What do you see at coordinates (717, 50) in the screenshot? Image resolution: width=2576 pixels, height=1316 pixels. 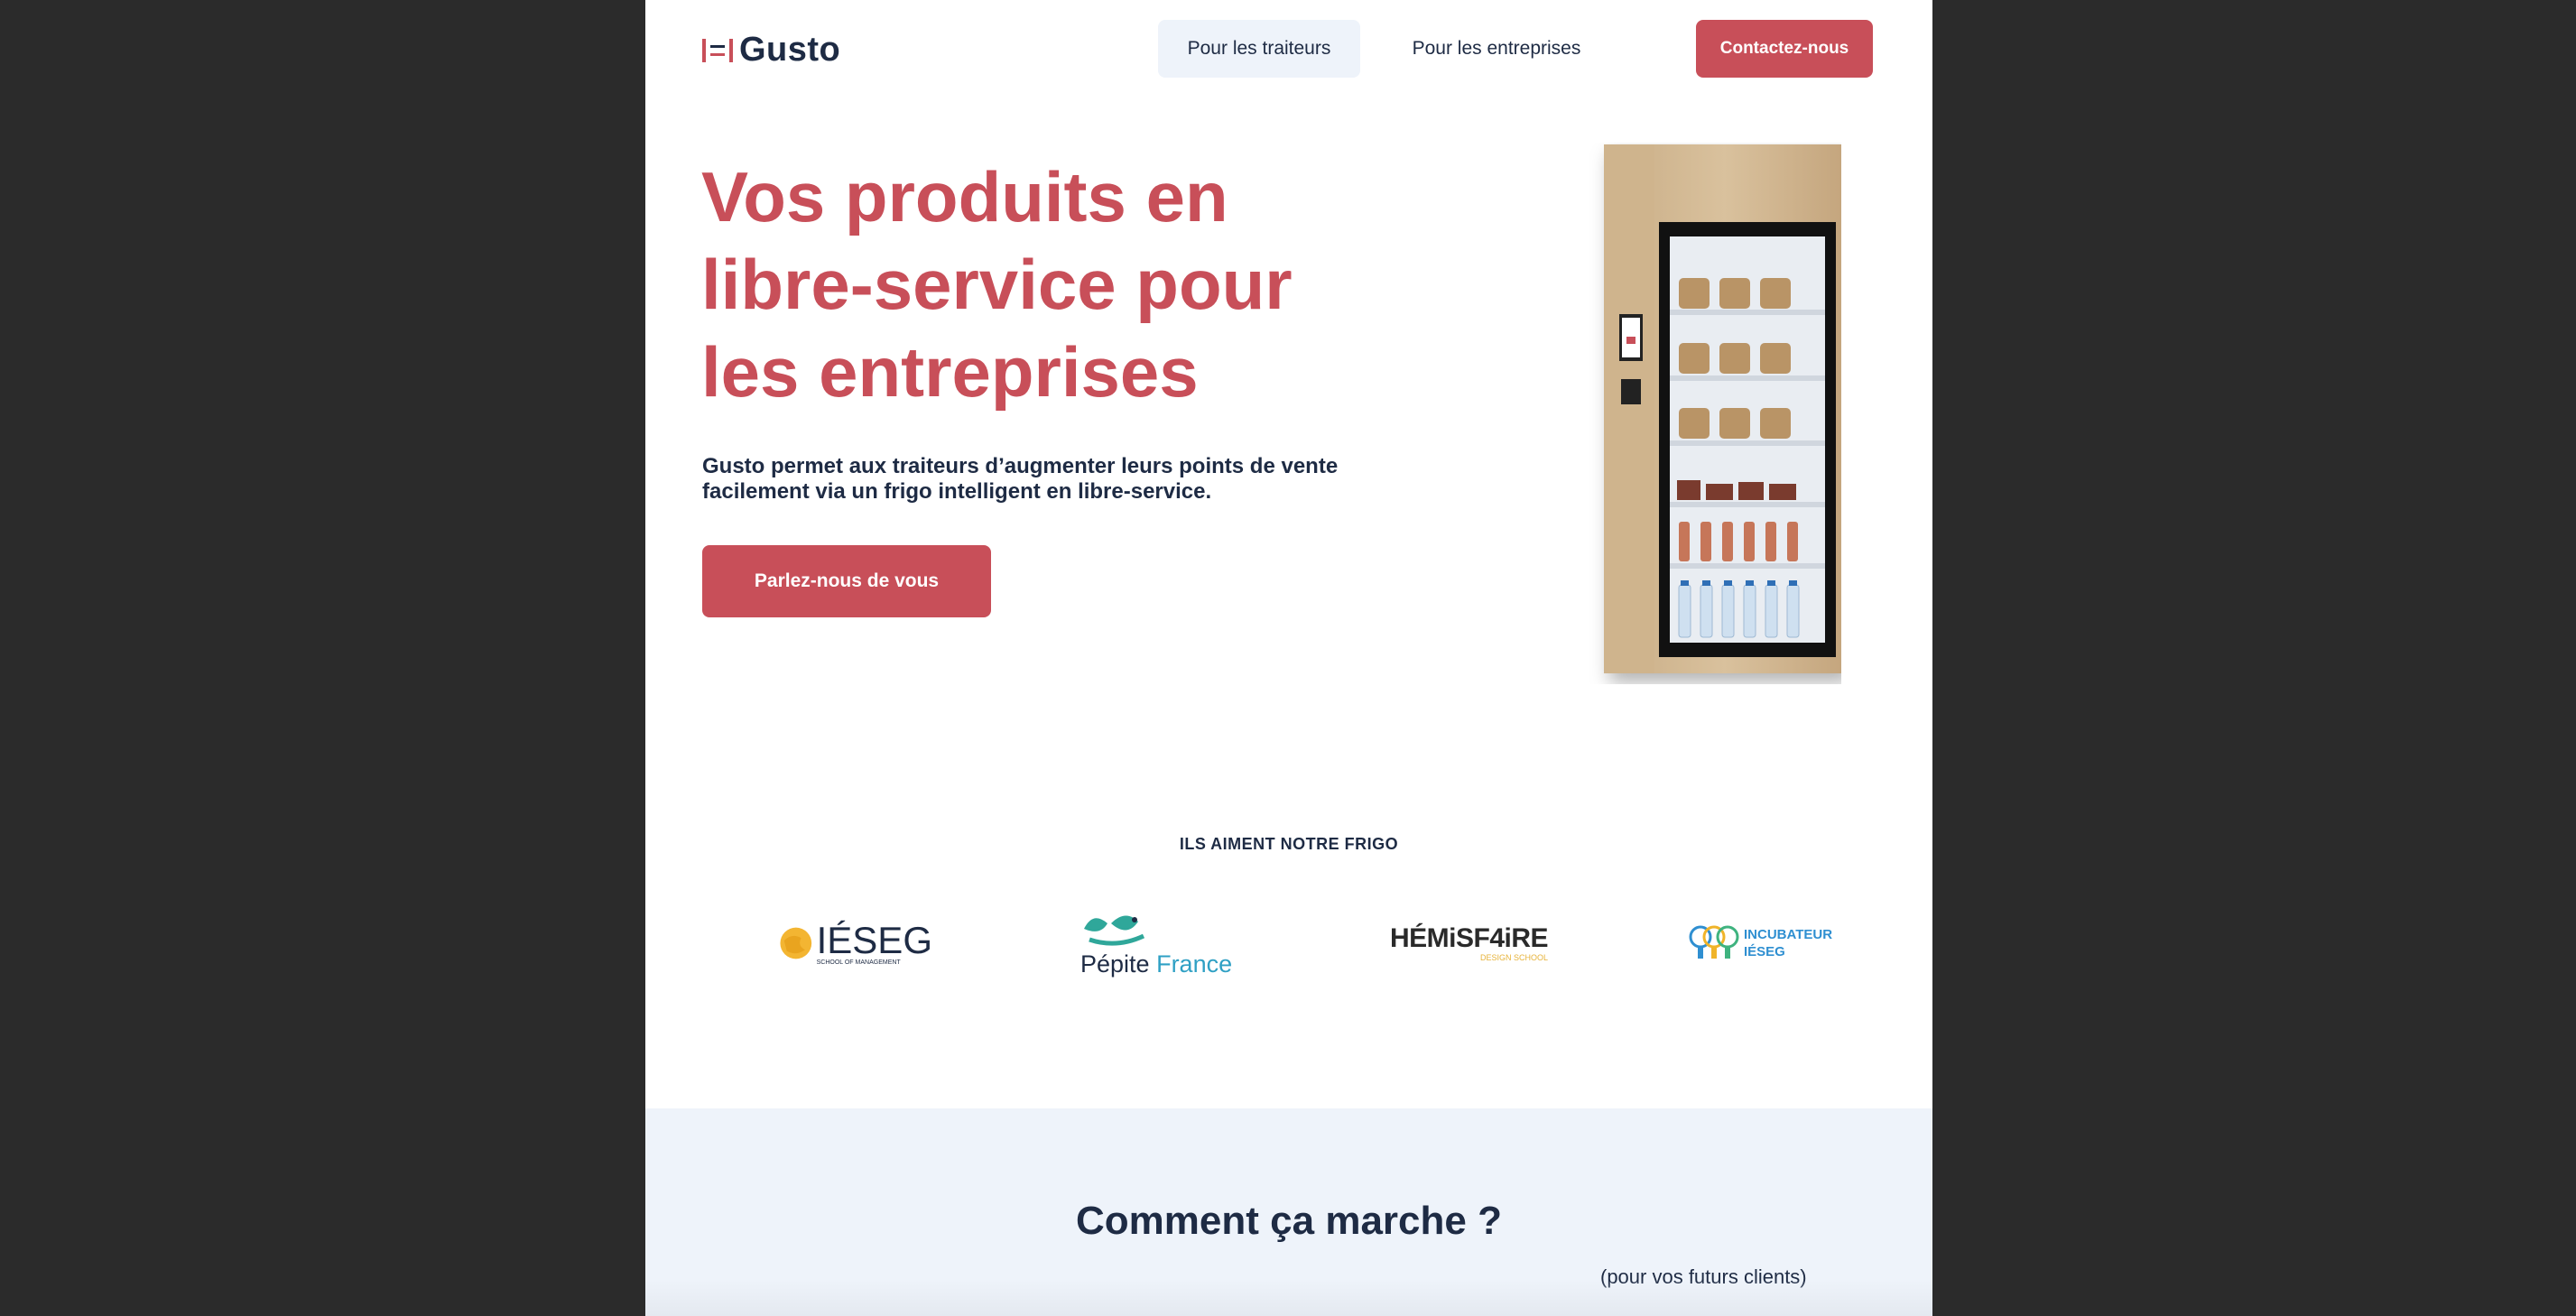 I see `gusto-logo-mark-icon` at bounding box center [717, 50].